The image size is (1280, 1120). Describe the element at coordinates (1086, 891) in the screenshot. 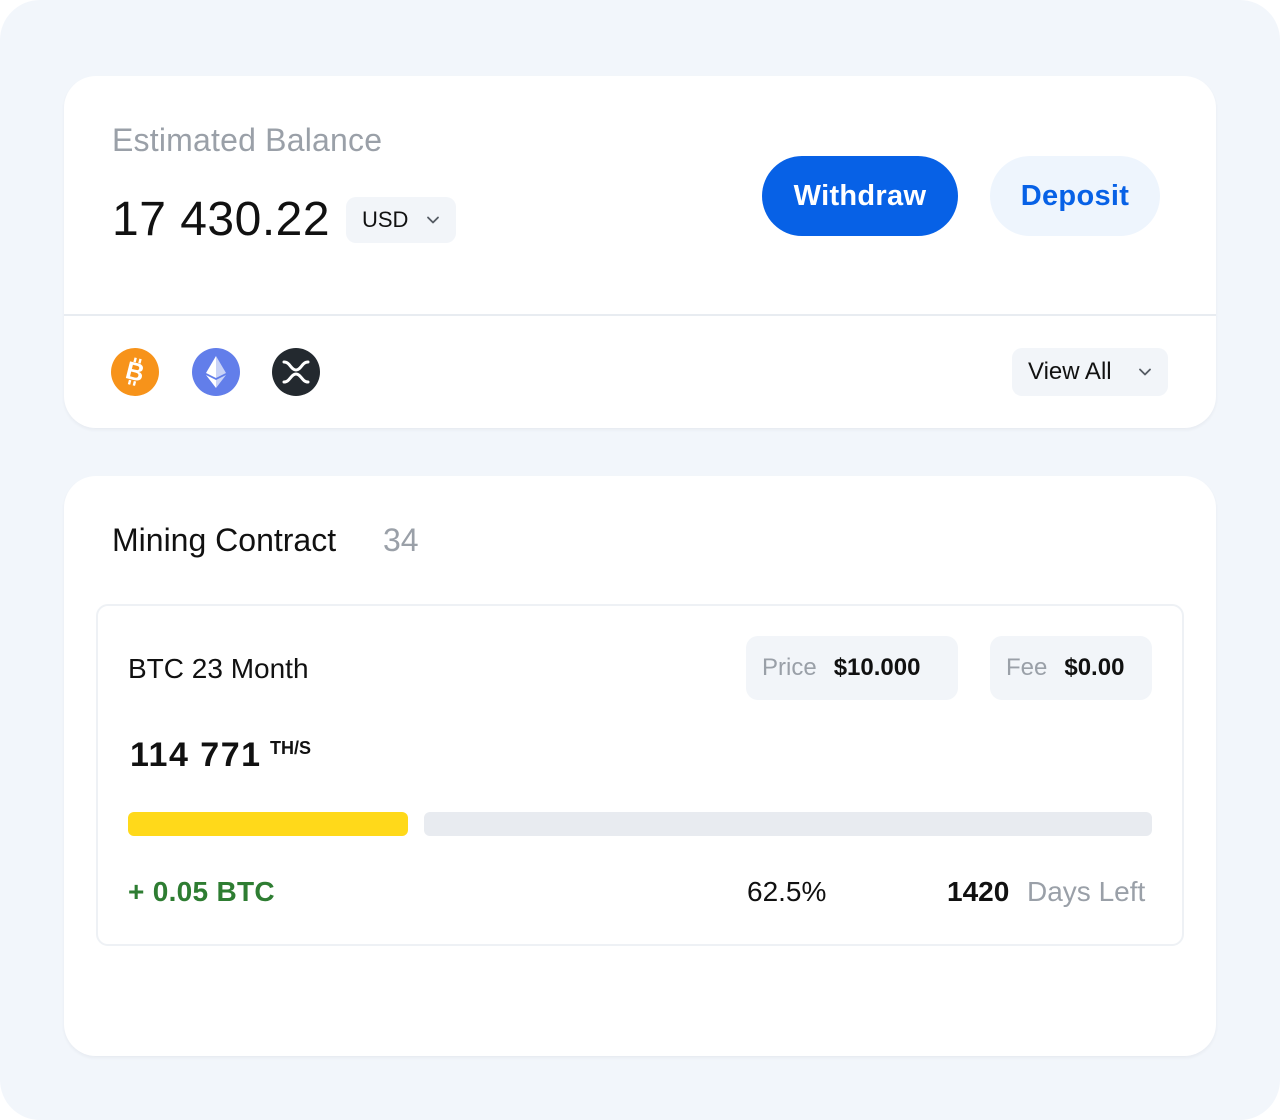

I see `days-left-label: Days Left` at that location.